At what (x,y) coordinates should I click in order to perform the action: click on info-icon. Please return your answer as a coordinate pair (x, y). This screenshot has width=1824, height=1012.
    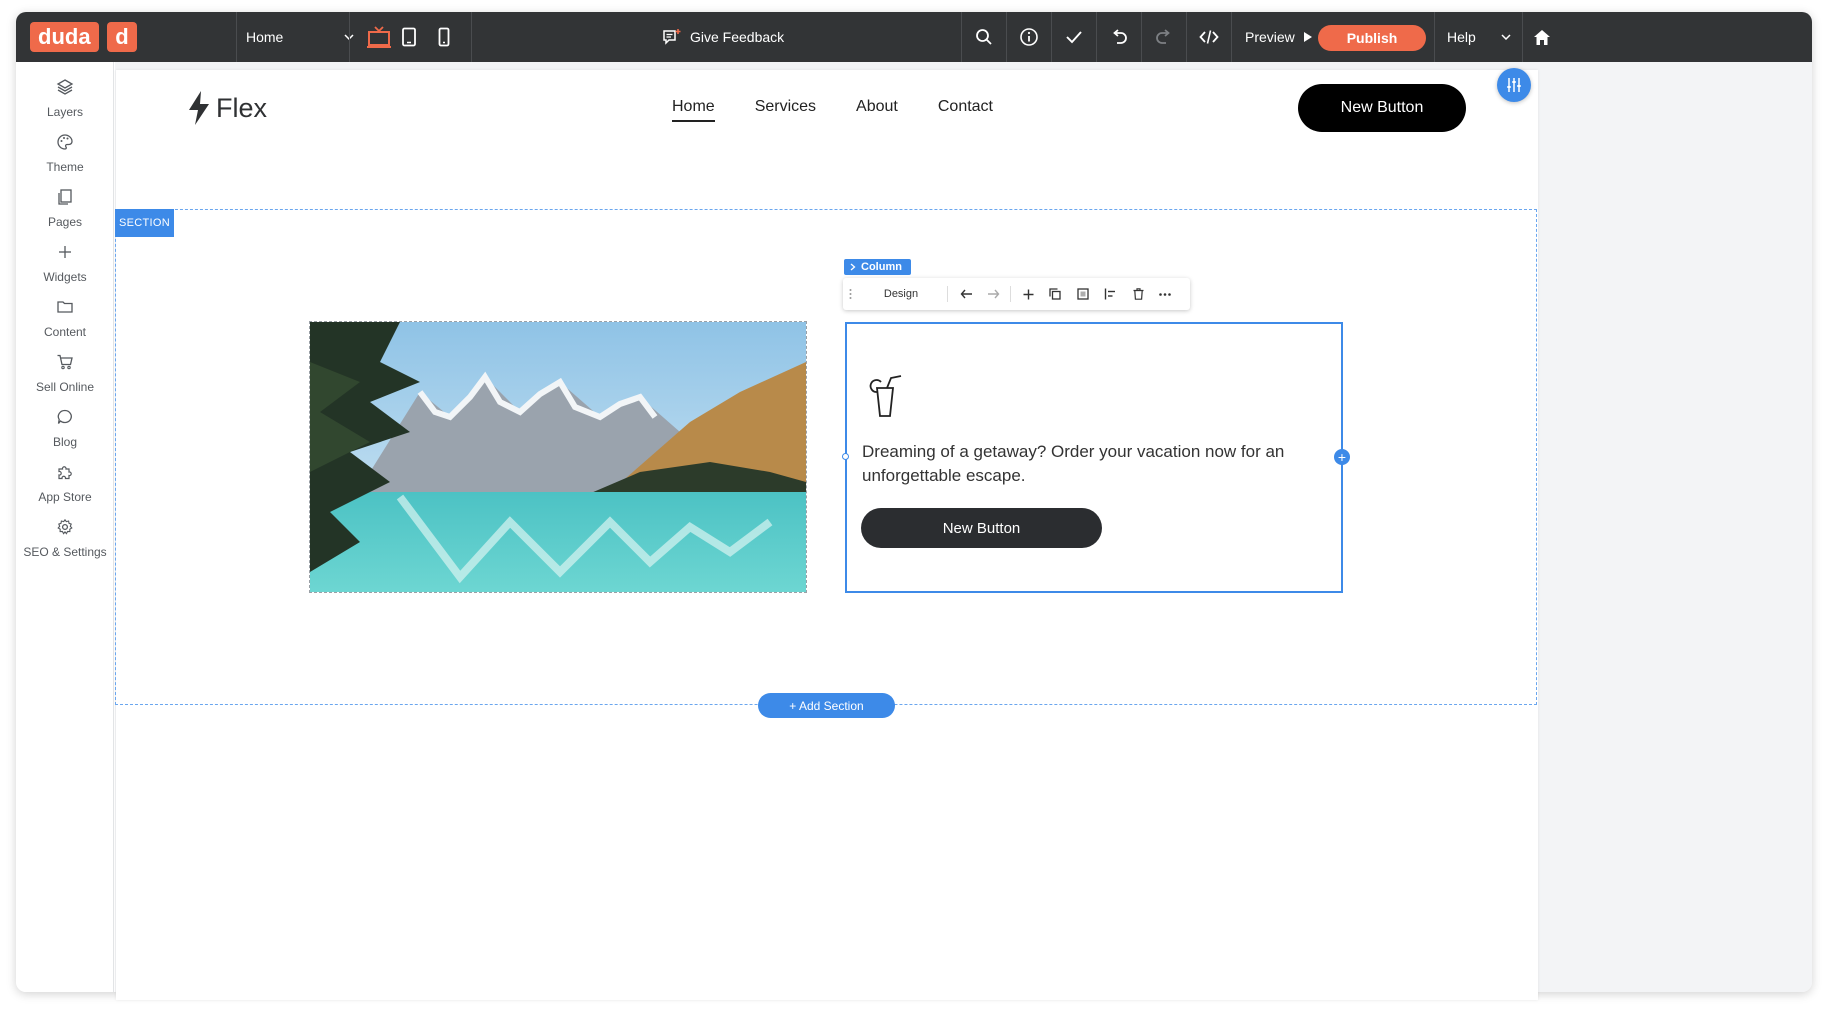
    Looking at the image, I should click on (1029, 37).